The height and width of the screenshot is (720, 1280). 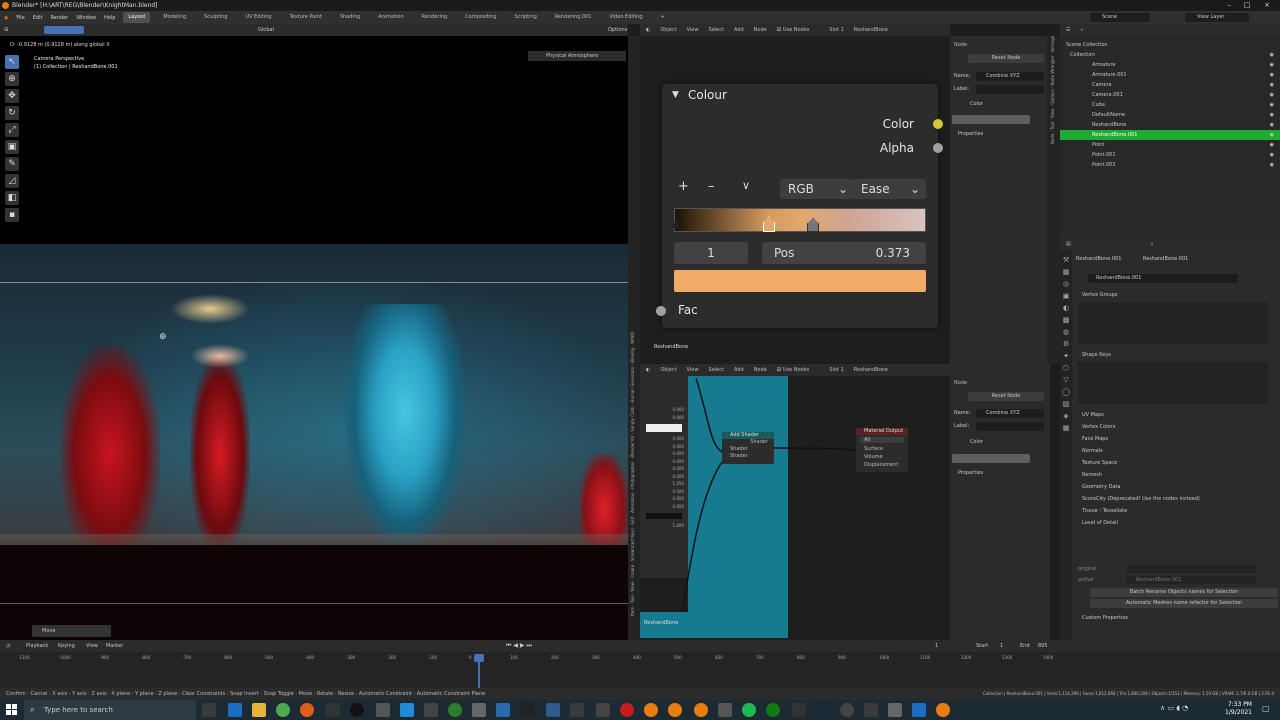 What do you see at coordinates (259, 710) in the screenshot?
I see `file-explorer-icon` at bounding box center [259, 710].